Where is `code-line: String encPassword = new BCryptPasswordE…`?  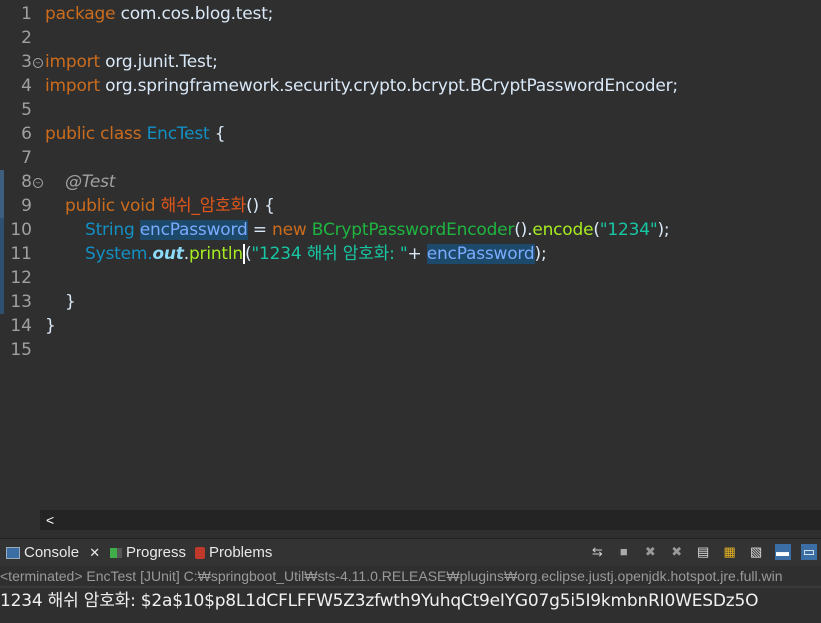
code-line: String encPassword = new BCryptPasswordE… is located at coordinates (377, 230).